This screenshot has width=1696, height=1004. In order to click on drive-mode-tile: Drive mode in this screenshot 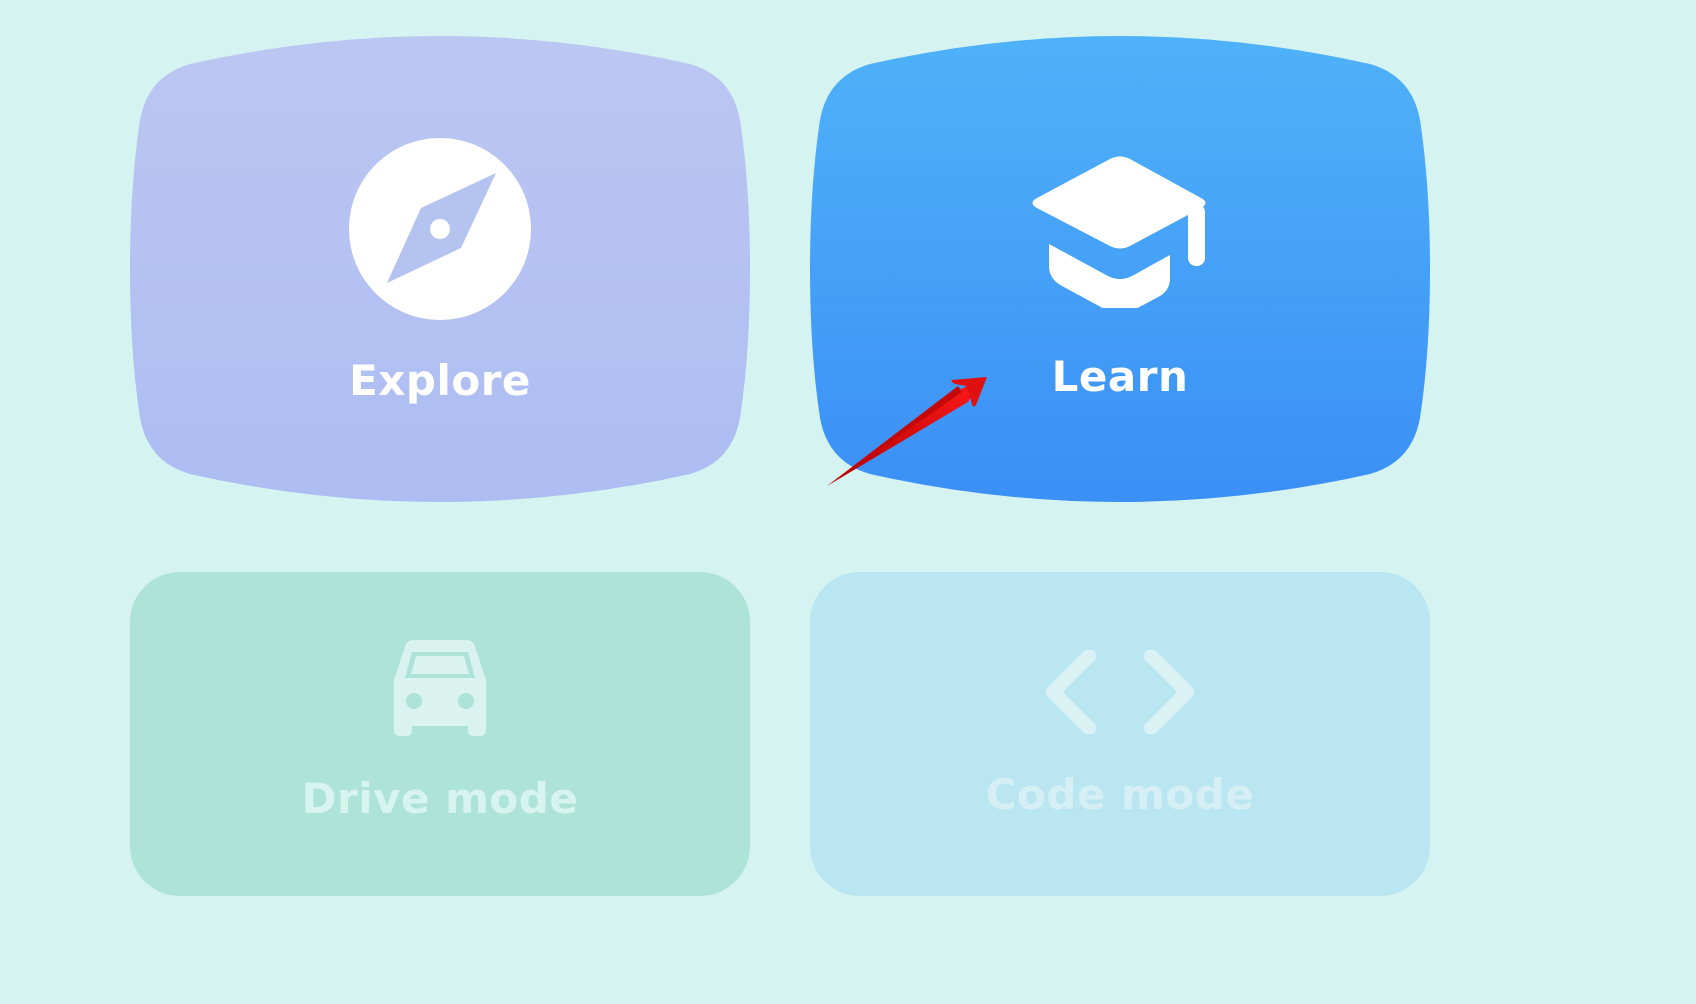, I will do `click(440, 734)`.